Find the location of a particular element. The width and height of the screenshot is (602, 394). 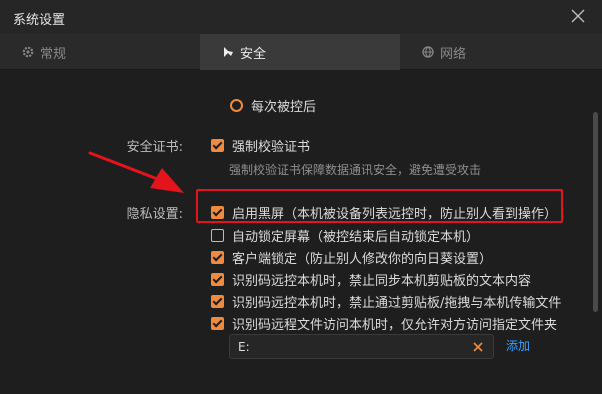

shield-lock-icon is located at coordinates (228, 52).